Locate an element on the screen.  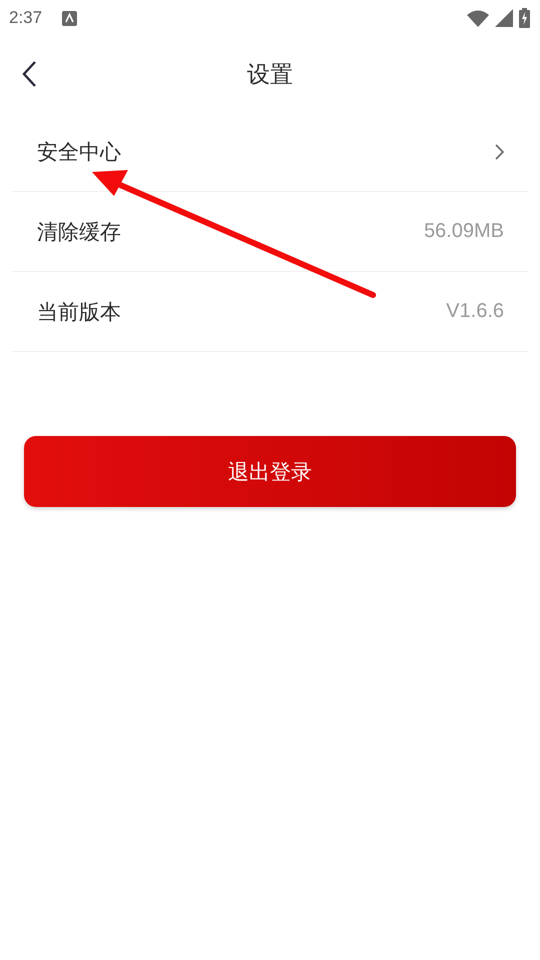
notification-icon is located at coordinates (70, 18).